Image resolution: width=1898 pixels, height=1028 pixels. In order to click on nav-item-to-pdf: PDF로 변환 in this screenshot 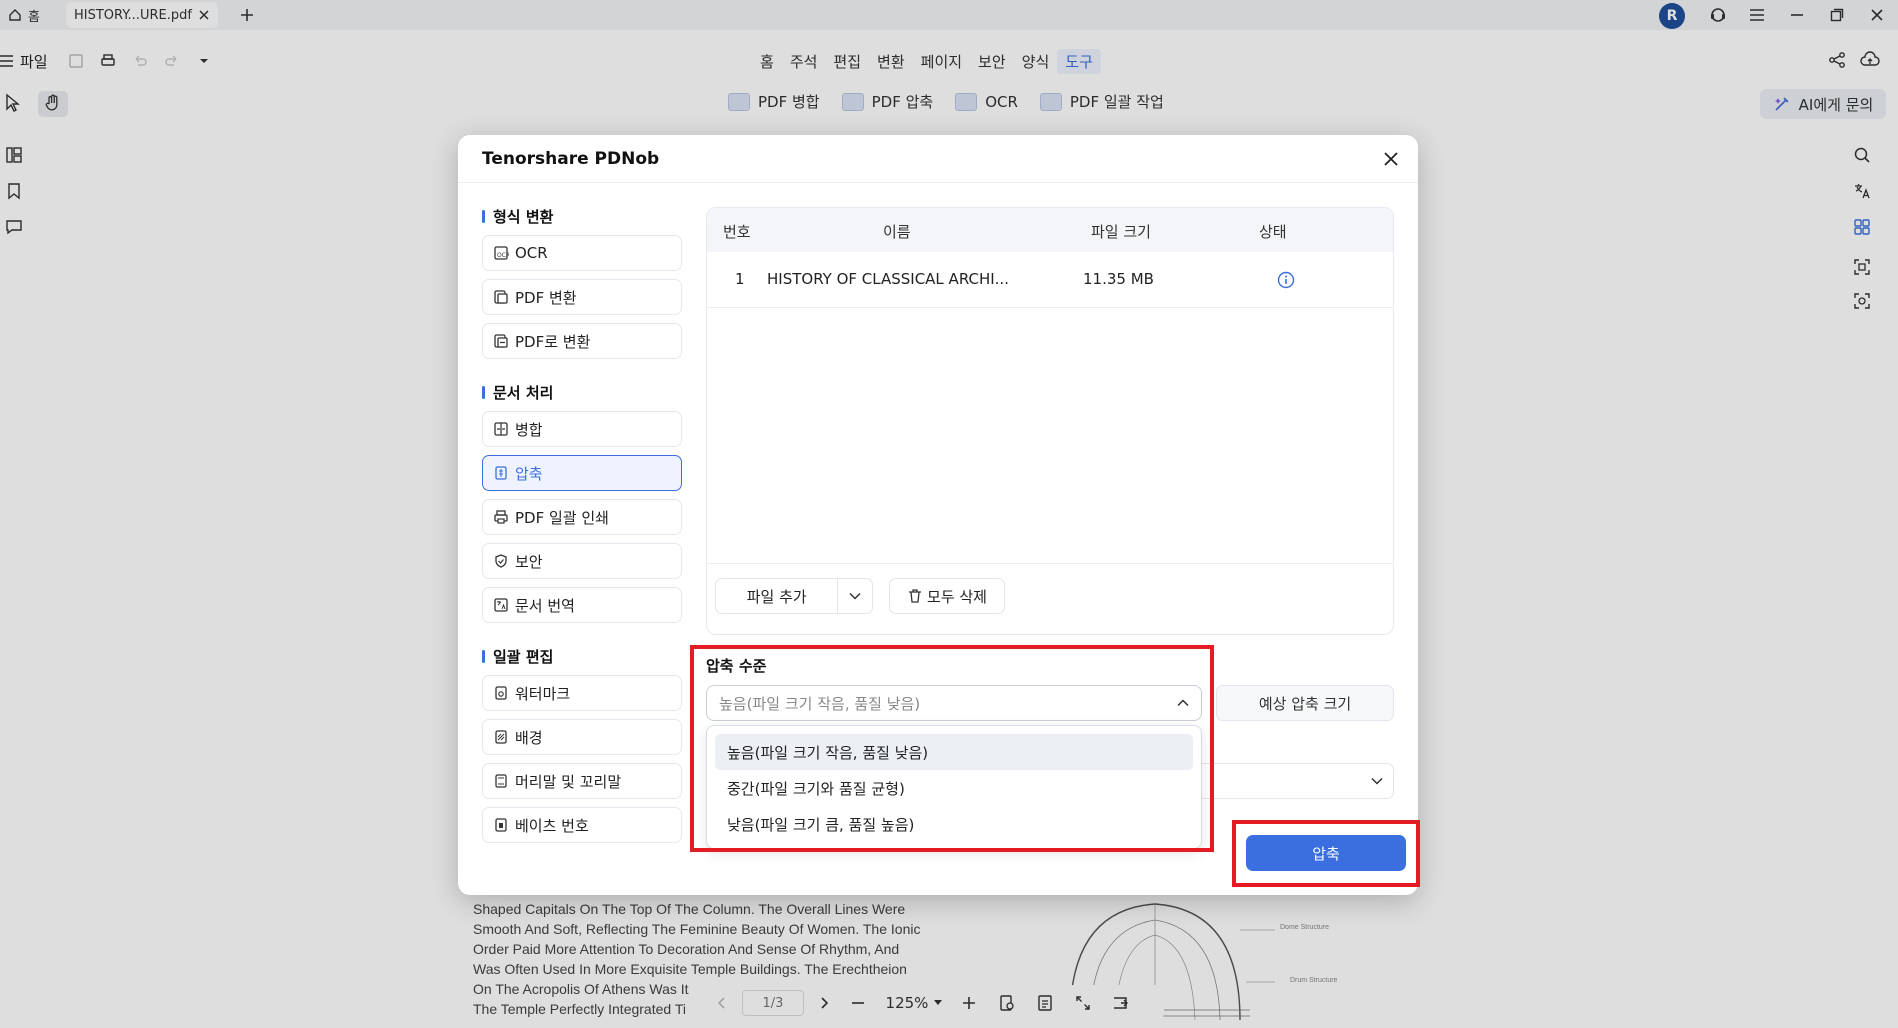, I will do `click(582, 341)`.